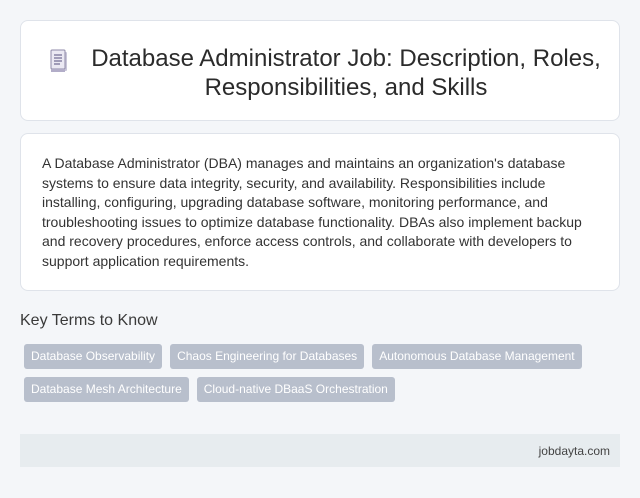 The width and height of the screenshot is (640, 498). What do you see at coordinates (267, 356) in the screenshot?
I see `key-term-tag: Chaos Engineering for Databases` at bounding box center [267, 356].